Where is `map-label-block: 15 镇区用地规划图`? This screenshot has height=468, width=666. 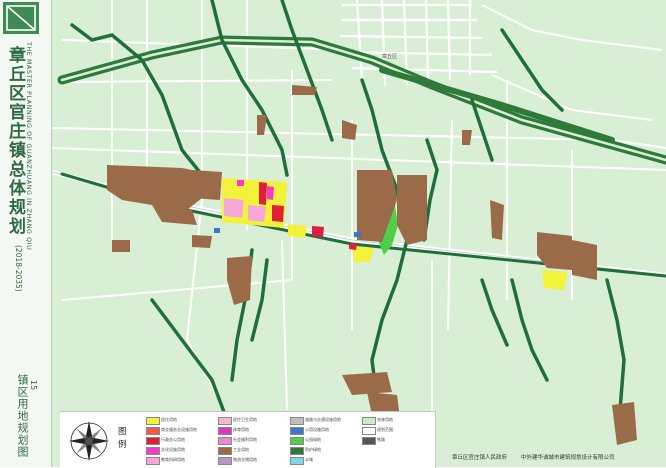
map-label-block: 15 镇区用地规划图 is located at coordinates (25, 418).